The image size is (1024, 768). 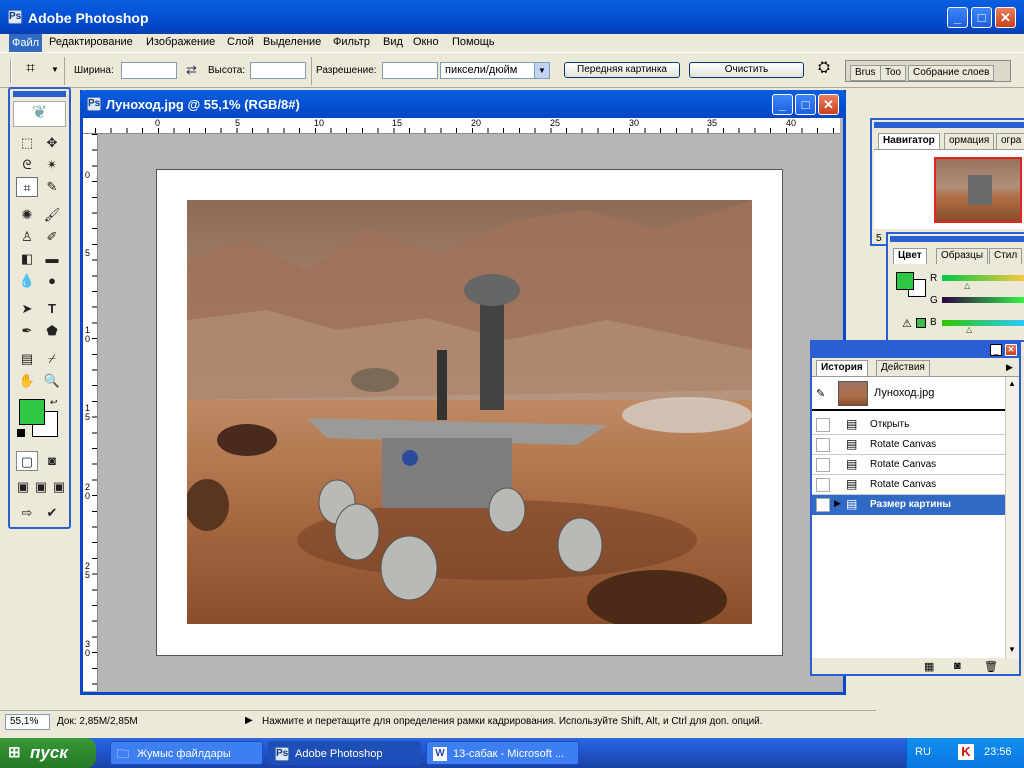 What do you see at coordinates (782, 104) in the screenshot?
I see `document-minimize-button: _` at bounding box center [782, 104].